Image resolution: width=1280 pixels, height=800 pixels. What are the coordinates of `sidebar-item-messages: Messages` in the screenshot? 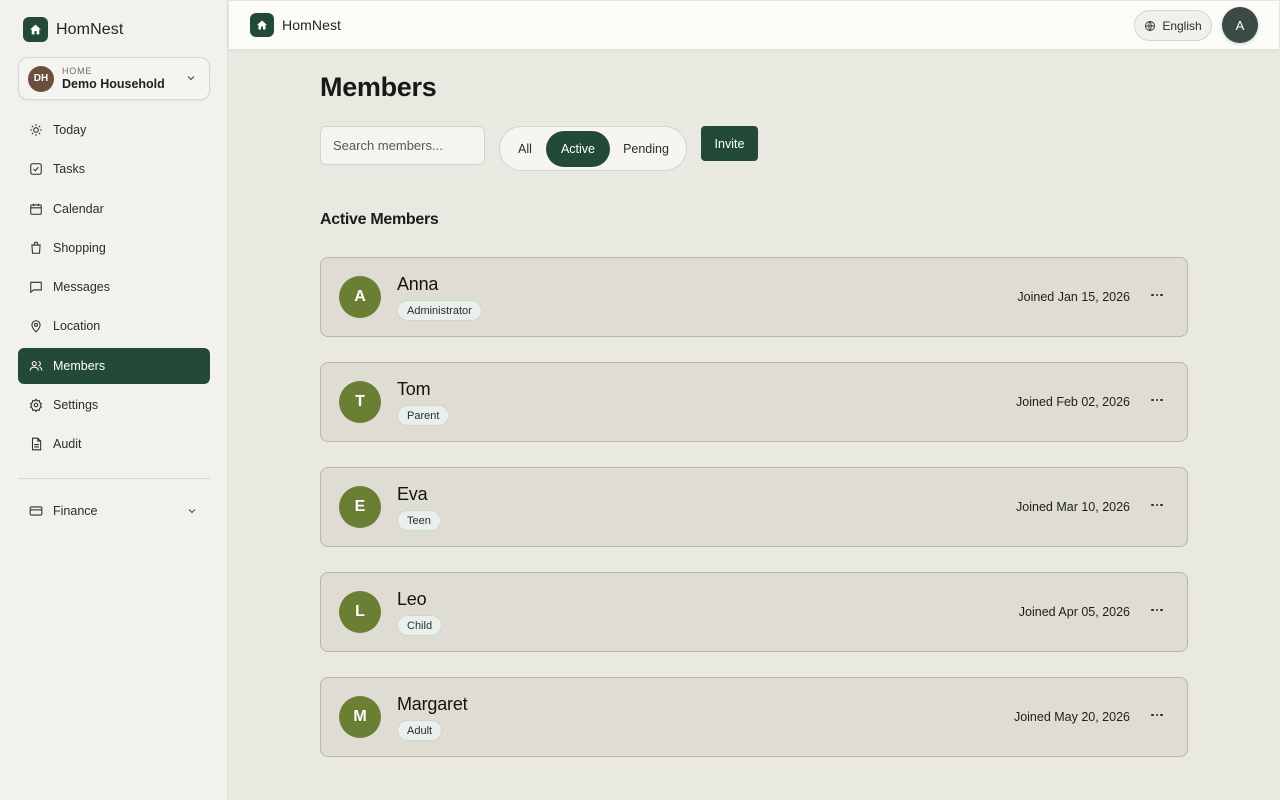 It's located at (114, 287).